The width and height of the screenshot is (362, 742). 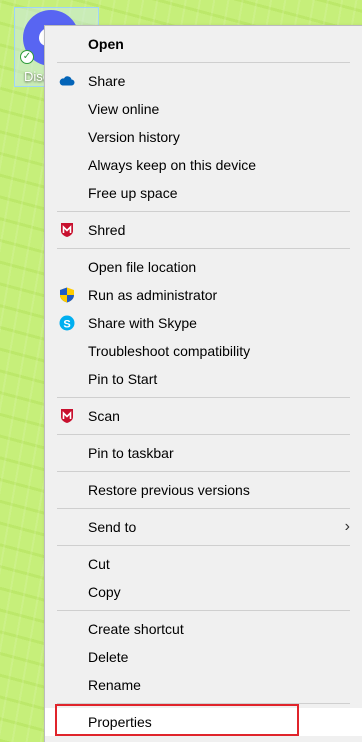 I want to click on menu-item-rename: Rename, so click(x=203, y=685).